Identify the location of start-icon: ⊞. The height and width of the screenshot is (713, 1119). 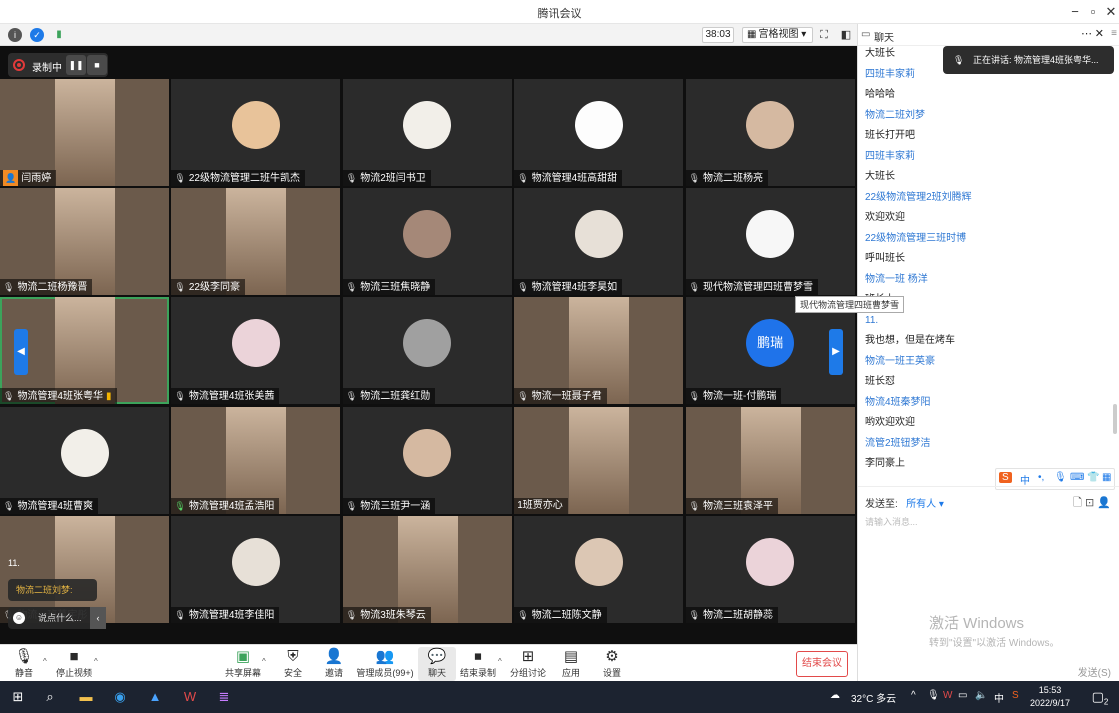
(18, 697).